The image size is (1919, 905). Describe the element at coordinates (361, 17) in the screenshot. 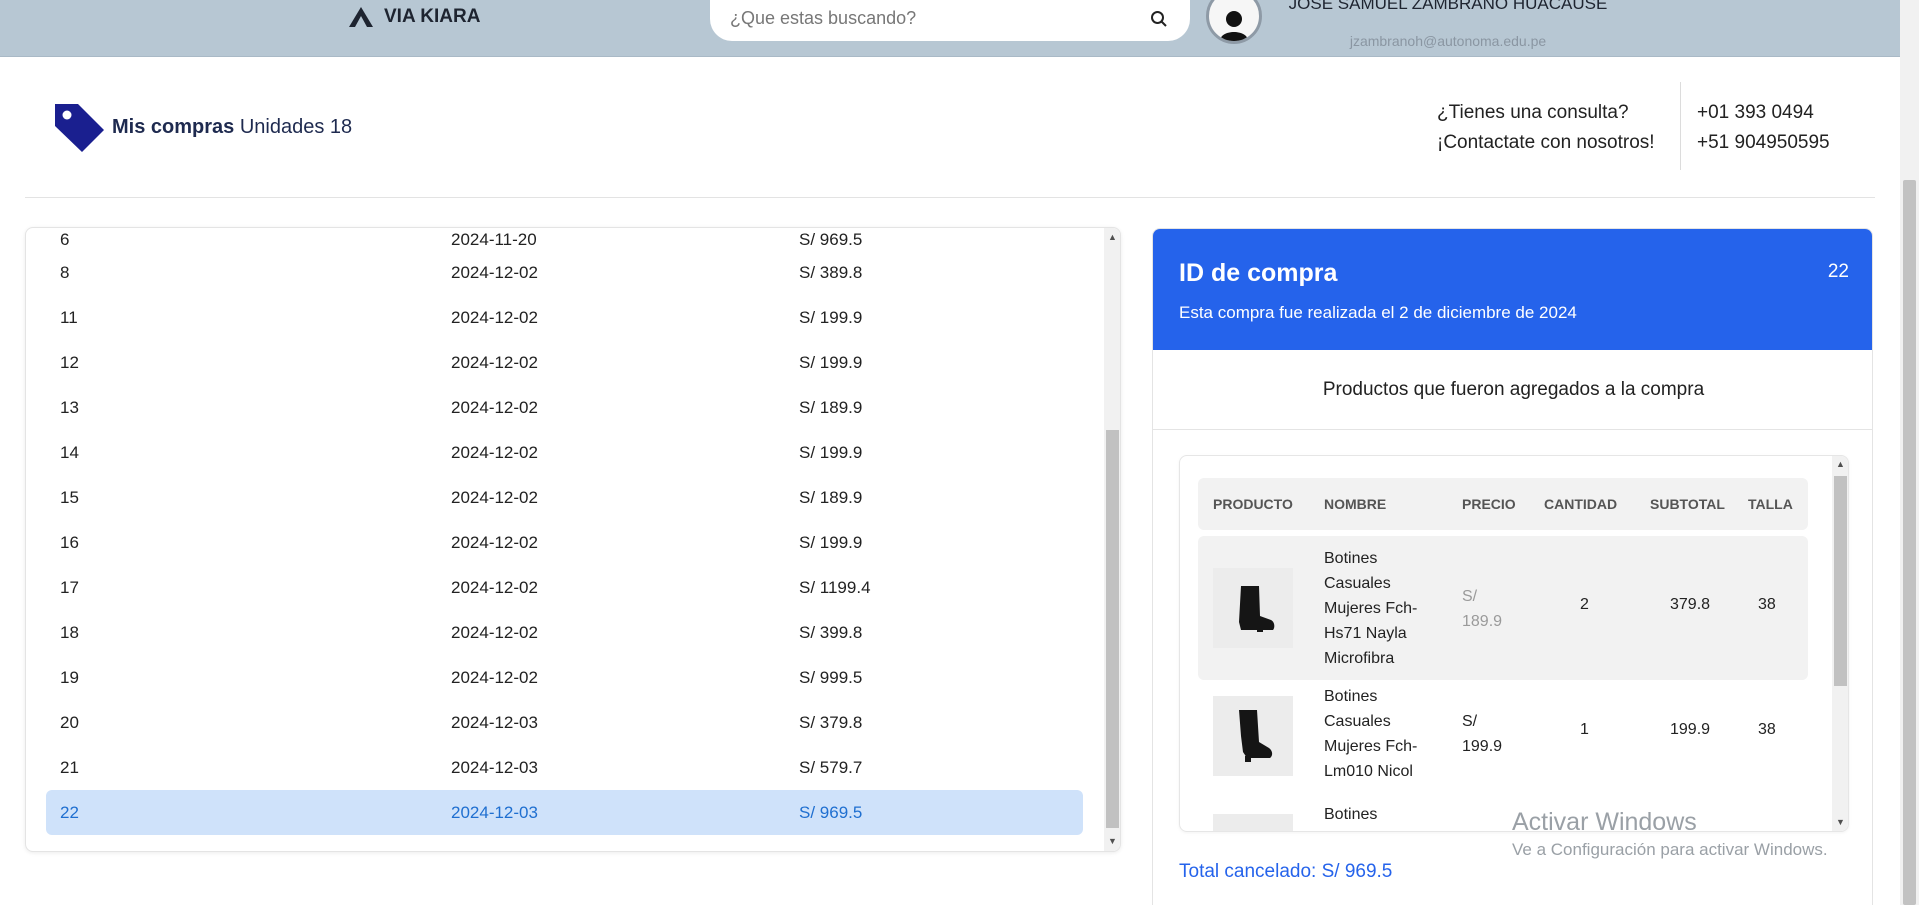

I see `logo-icon` at that location.